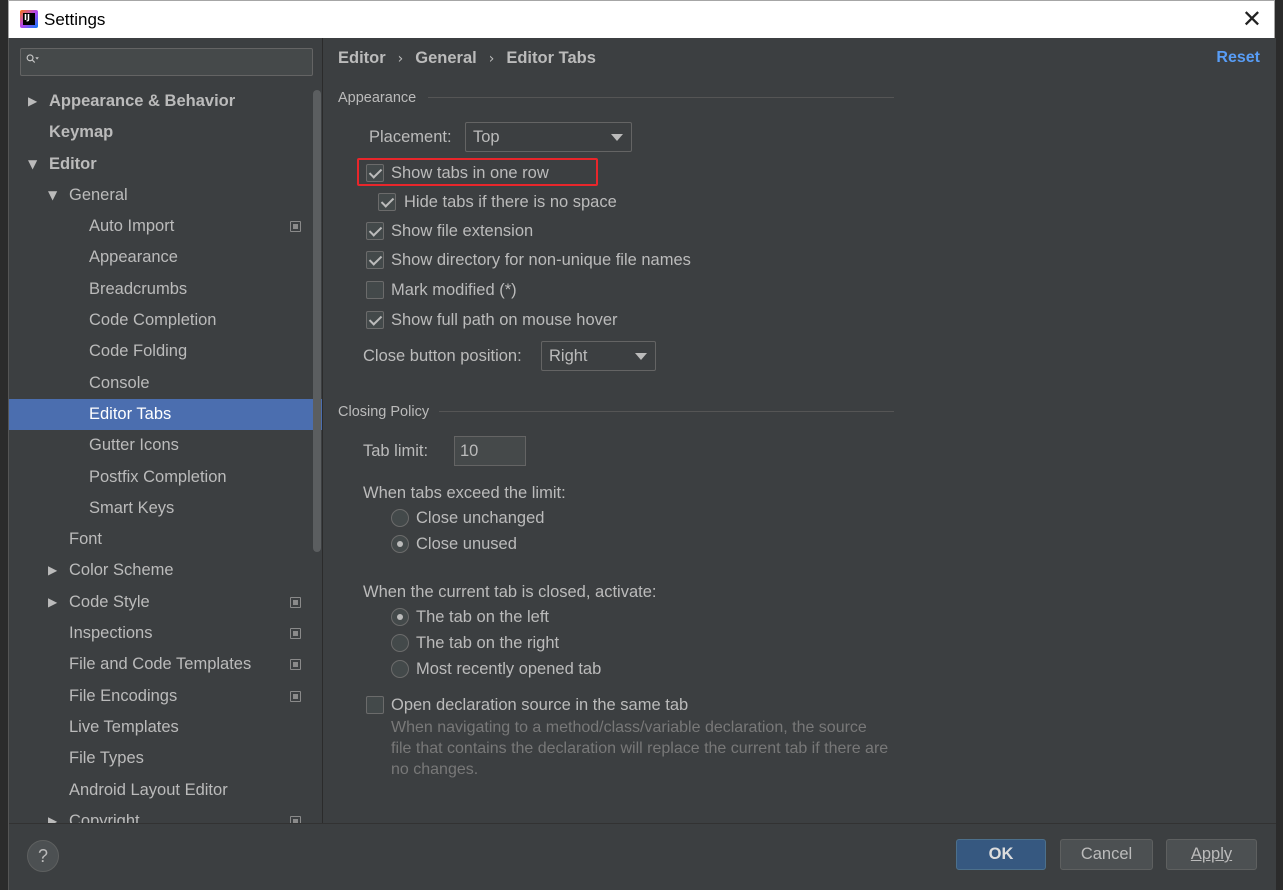 The width and height of the screenshot is (1283, 890). What do you see at coordinates (165, 539) in the screenshot?
I see `tree-item-font: Font` at bounding box center [165, 539].